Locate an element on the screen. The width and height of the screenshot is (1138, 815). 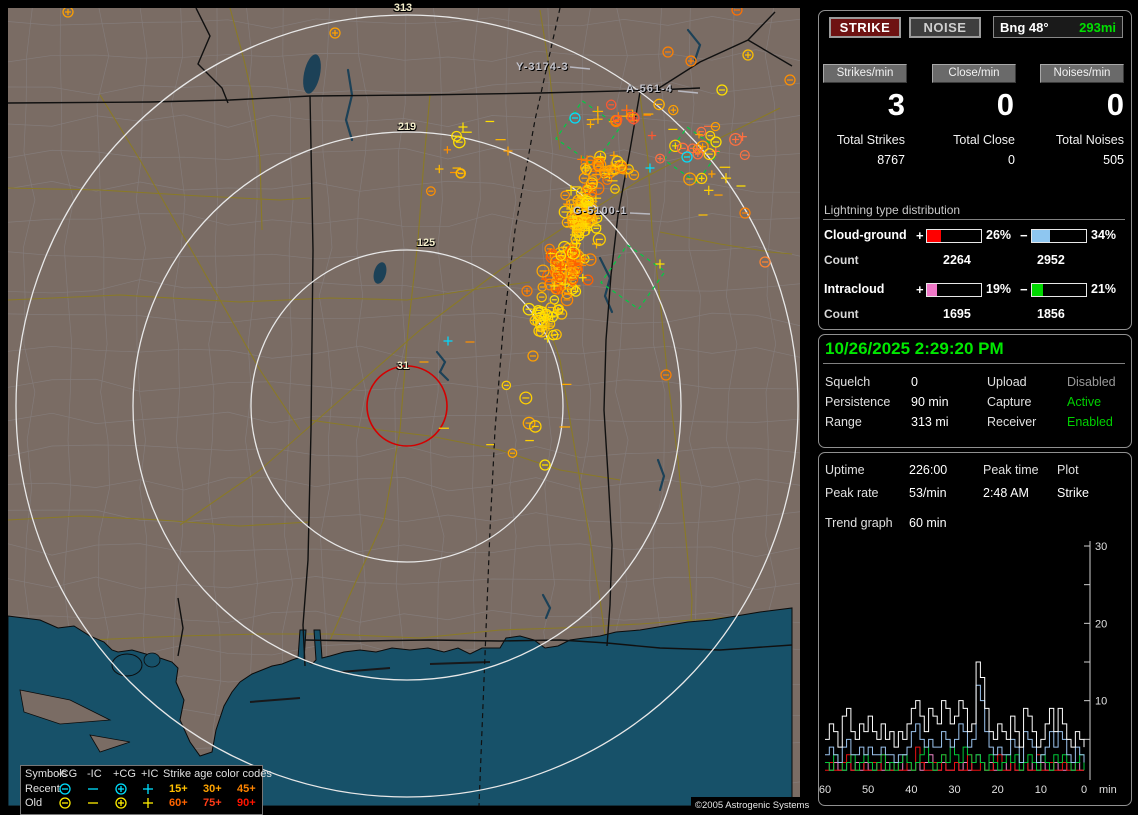
svg-text: 0 is located at coordinates (1084, 790).